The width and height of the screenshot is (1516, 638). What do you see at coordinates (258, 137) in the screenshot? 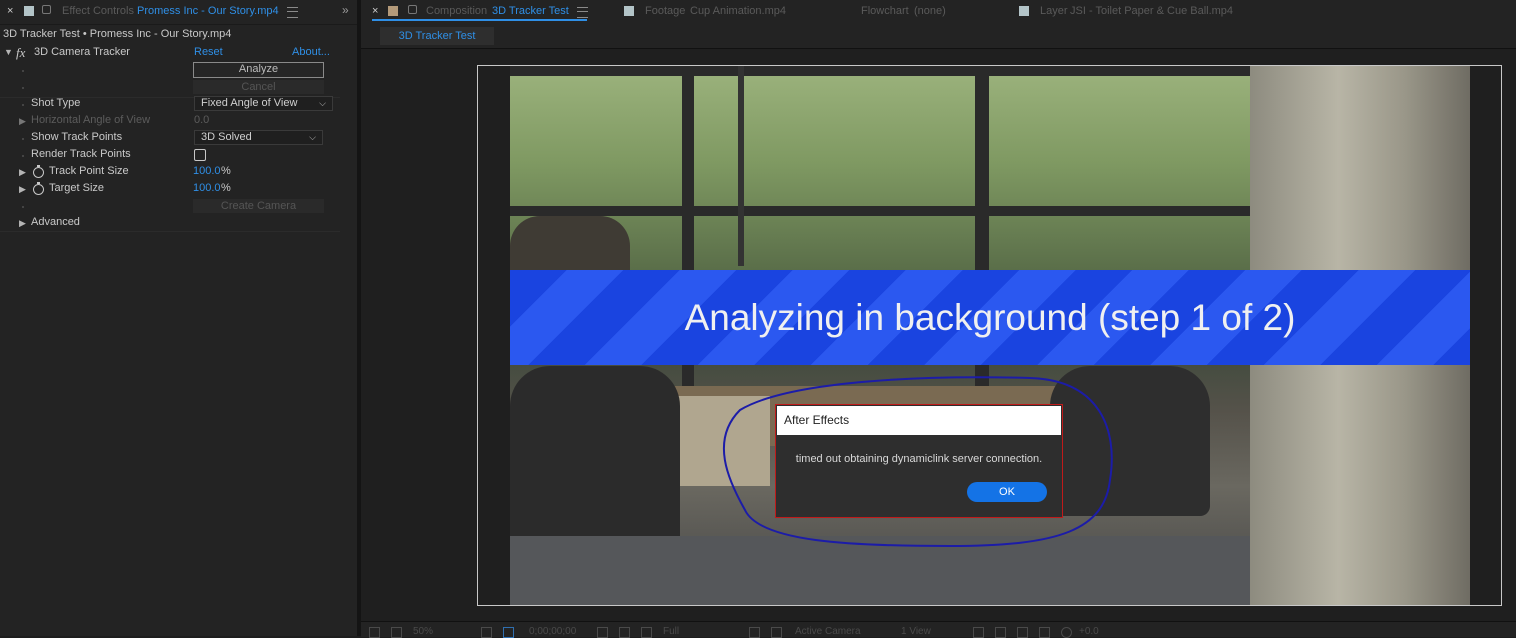
I see `show-track-points-dropdown: 3D Solved ⌵` at bounding box center [258, 137].